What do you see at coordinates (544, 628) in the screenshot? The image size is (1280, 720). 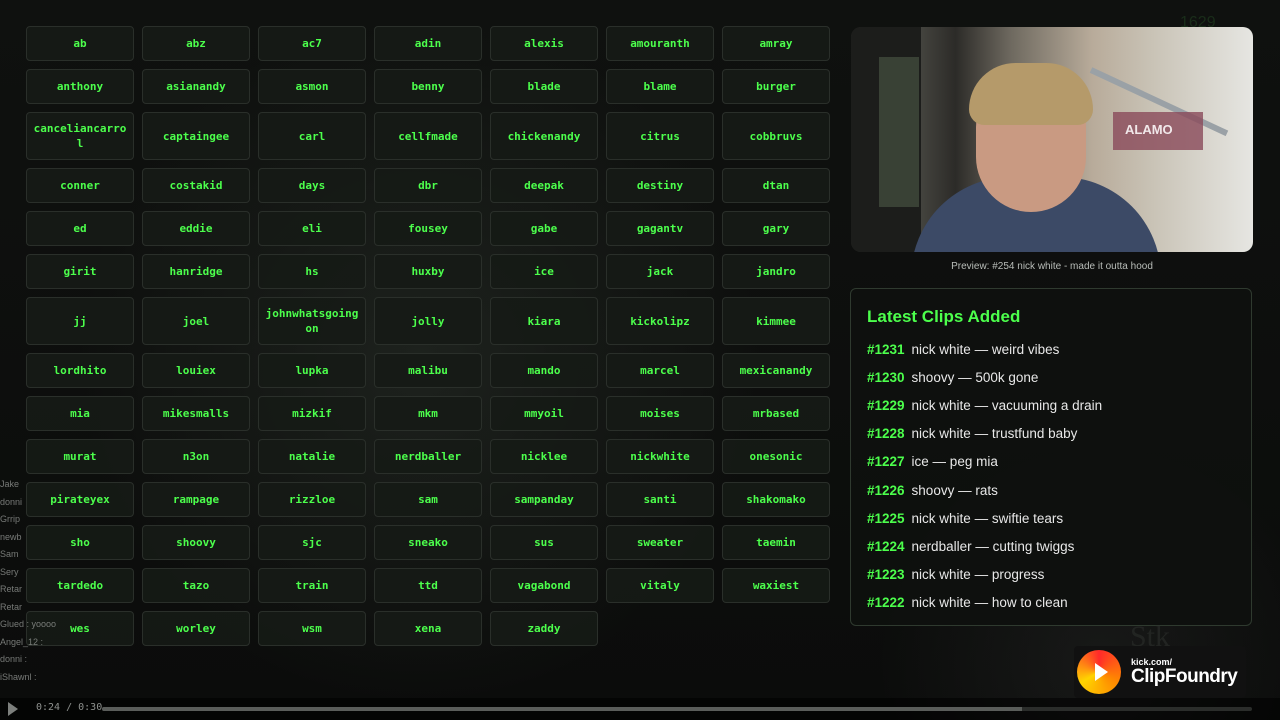 I see `streamer-button-zaddy: zaddy` at bounding box center [544, 628].